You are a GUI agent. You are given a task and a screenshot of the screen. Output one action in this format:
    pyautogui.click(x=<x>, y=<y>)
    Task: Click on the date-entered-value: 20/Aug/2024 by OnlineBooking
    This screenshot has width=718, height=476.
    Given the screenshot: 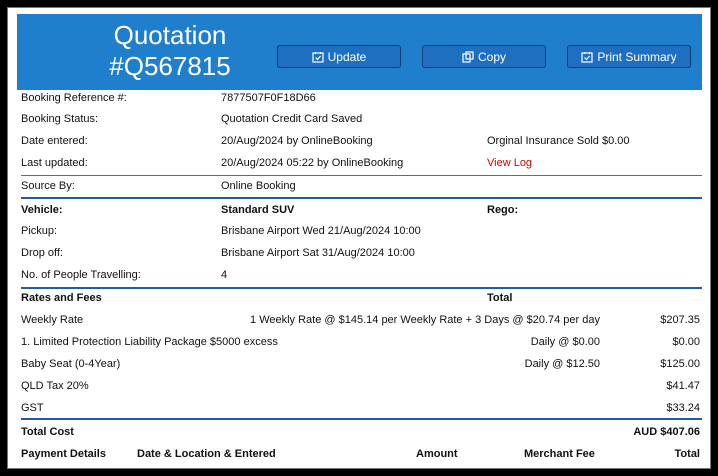 What is the action you would take?
    pyautogui.click(x=297, y=141)
    